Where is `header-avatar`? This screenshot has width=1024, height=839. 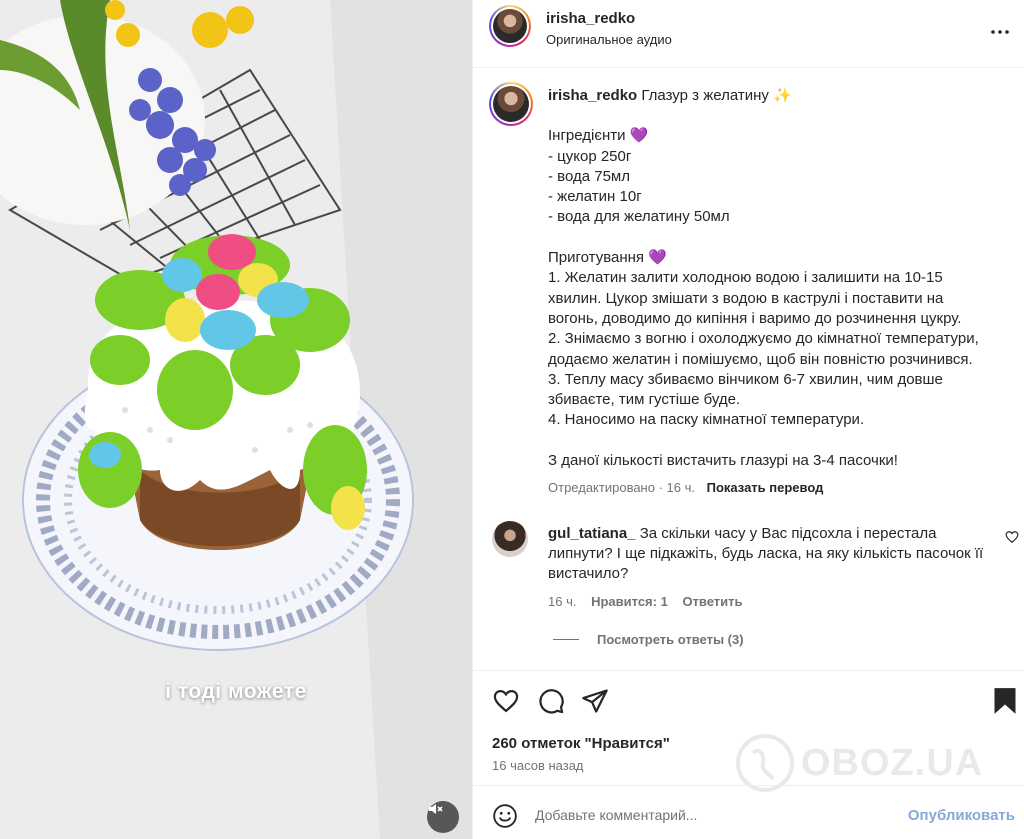 header-avatar is located at coordinates (510, 26).